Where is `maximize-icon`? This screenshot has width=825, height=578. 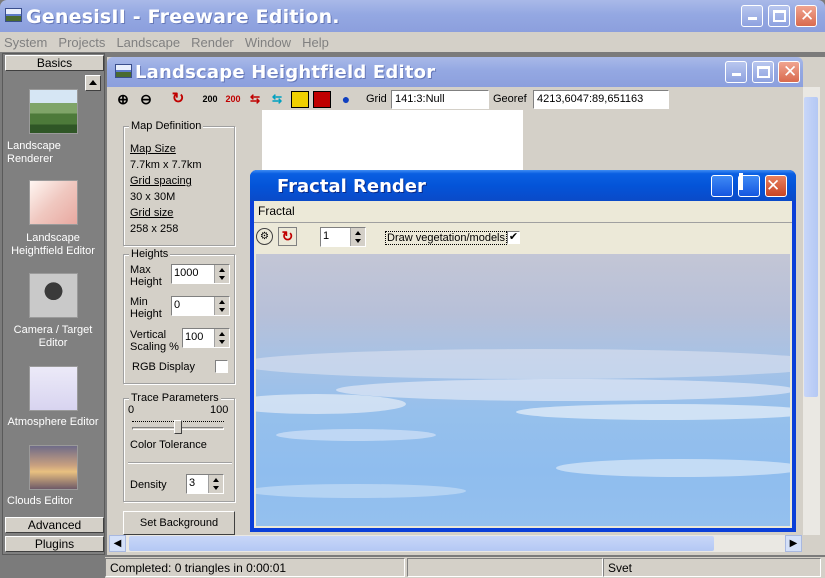
maximize-icon is located at coordinates (779, 16).